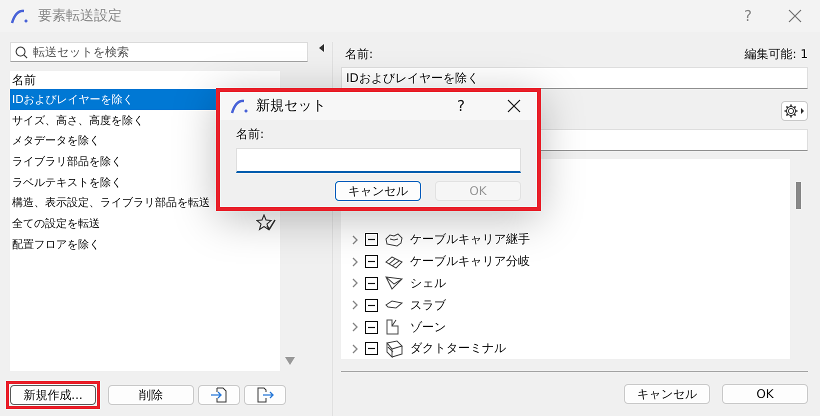 The image size is (820, 416). Describe the element at coordinates (776, 54) in the screenshot. I see `editable-count: 編集可能: 1` at that location.